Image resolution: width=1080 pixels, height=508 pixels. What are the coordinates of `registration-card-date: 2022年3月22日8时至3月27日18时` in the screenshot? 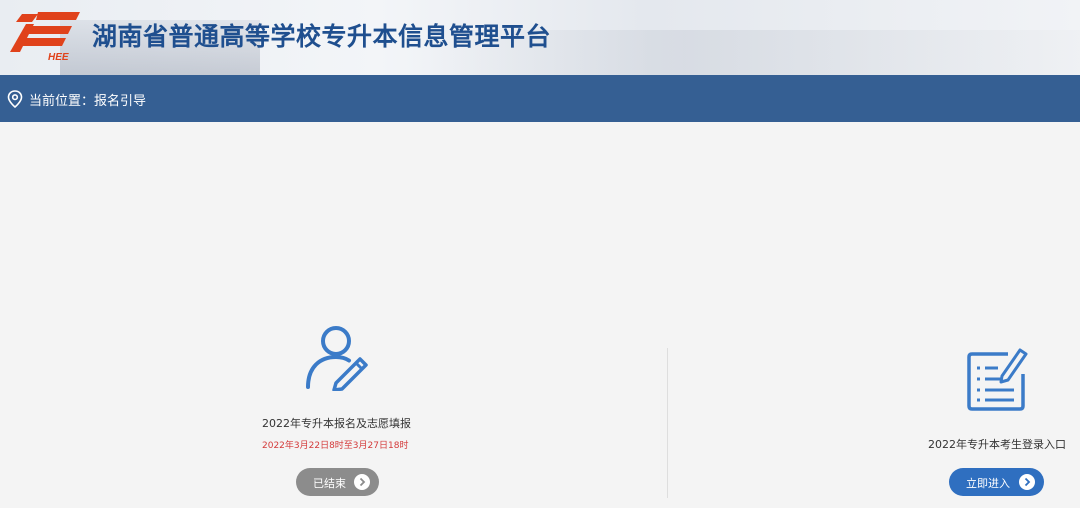 It's located at (335, 446).